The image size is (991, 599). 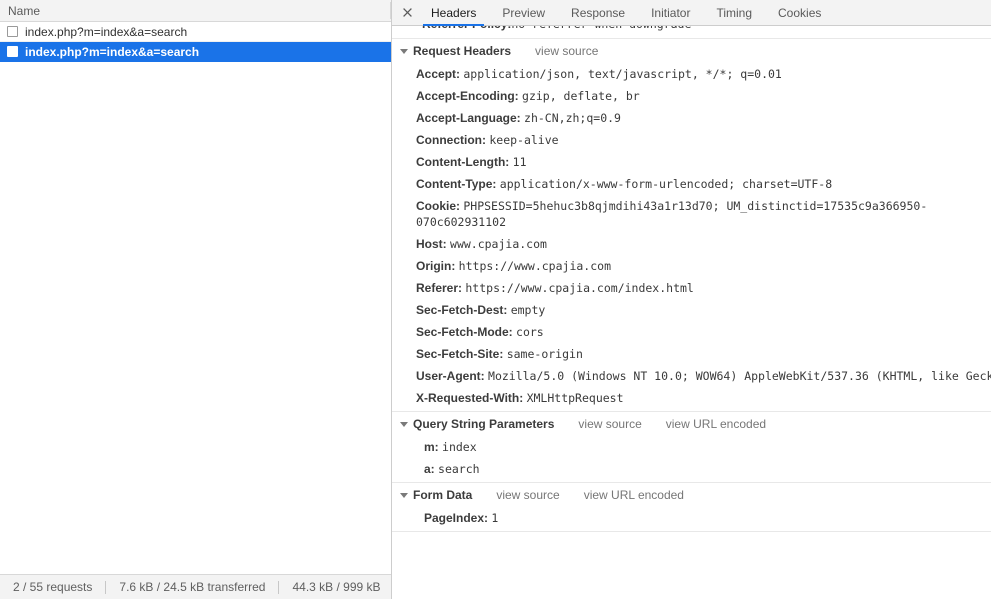 What do you see at coordinates (530, 332) in the screenshot?
I see `header-value: cors` at bounding box center [530, 332].